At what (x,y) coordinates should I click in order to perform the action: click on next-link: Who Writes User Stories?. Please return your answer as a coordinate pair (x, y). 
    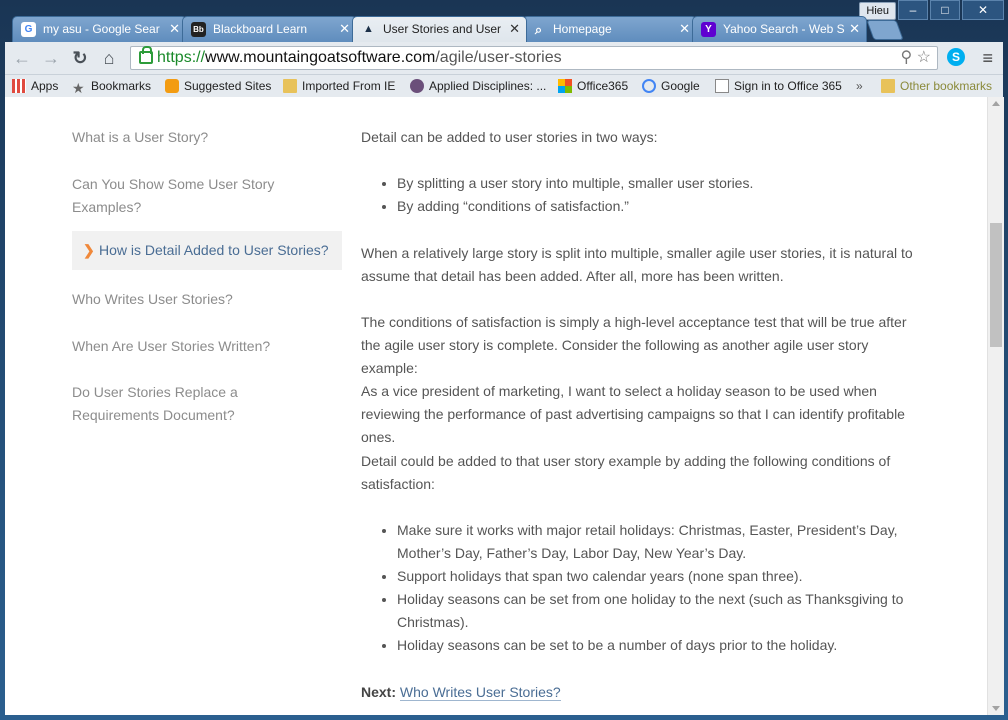
    Looking at the image, I should click on (480, 692).